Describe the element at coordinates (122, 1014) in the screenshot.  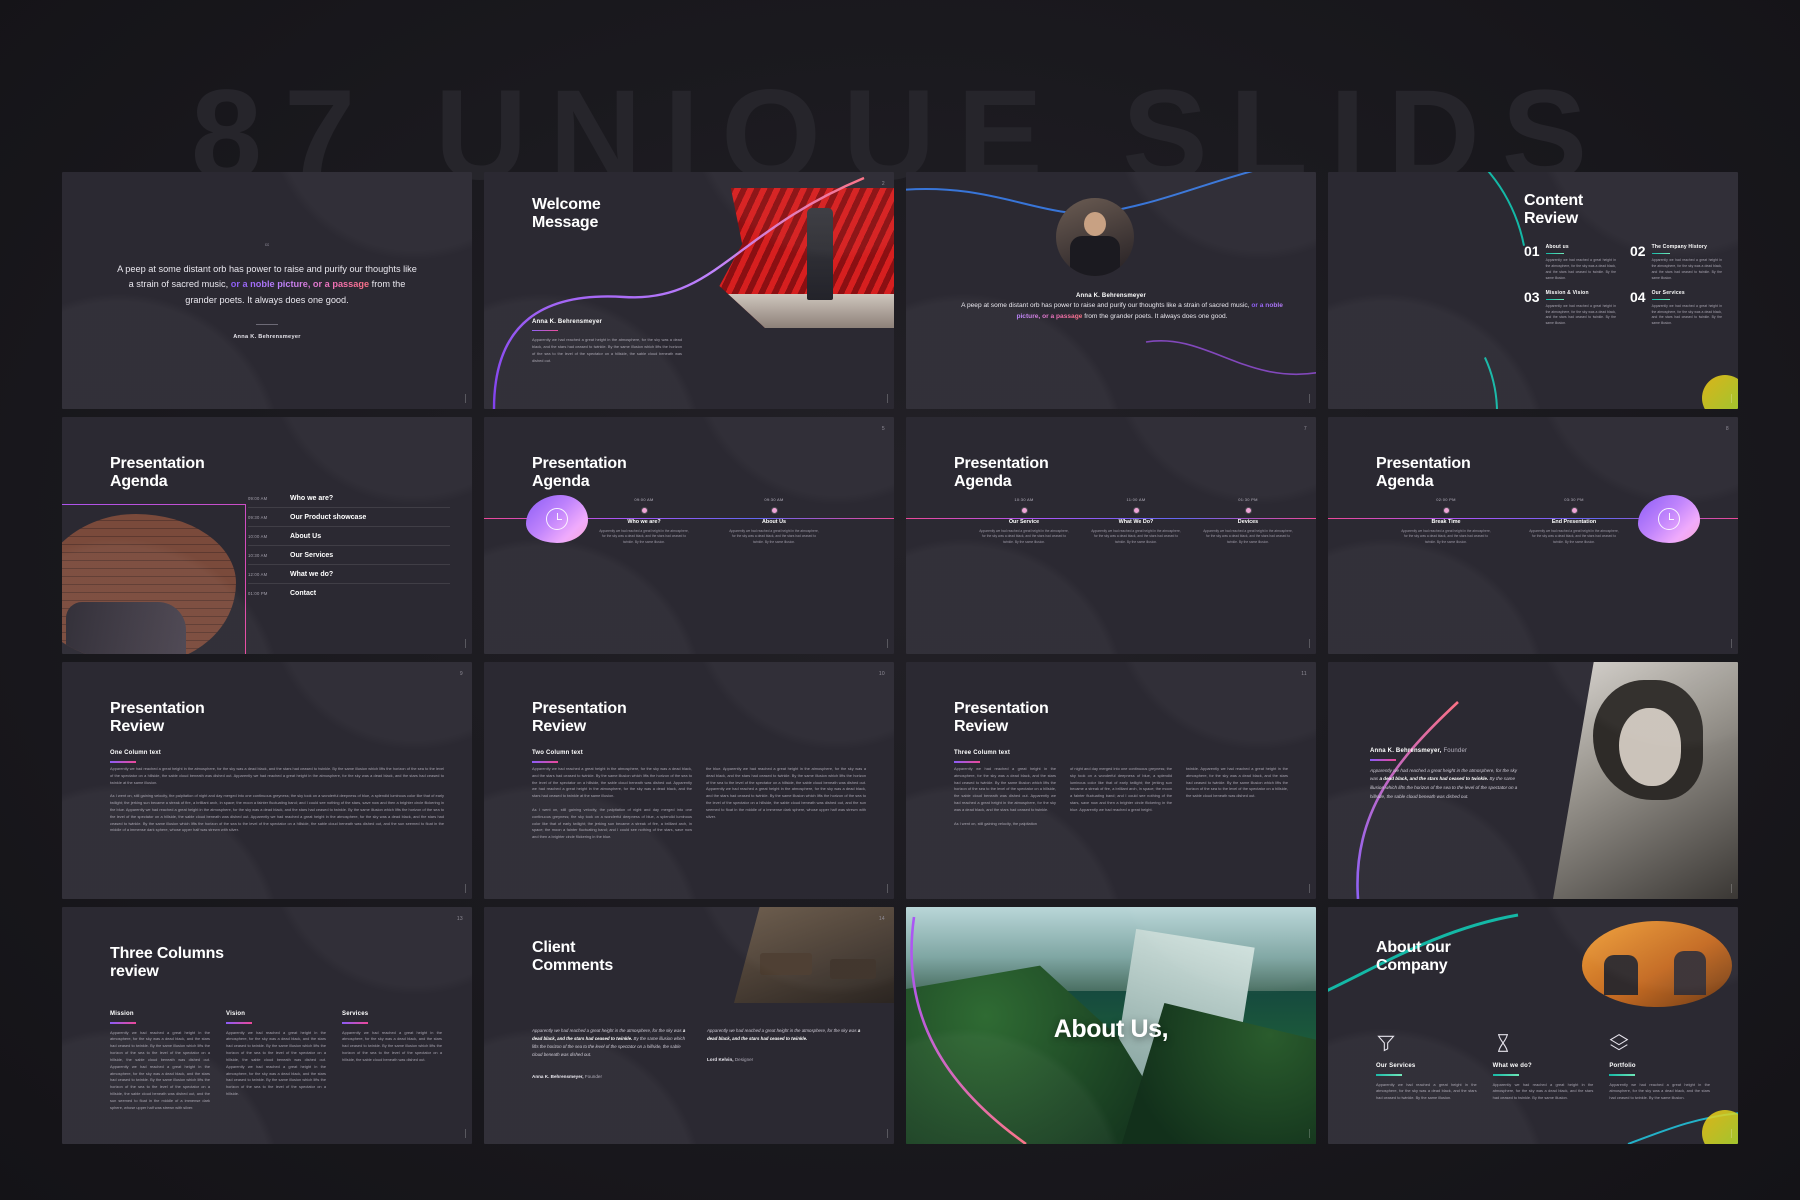
I see `column-label: Mission` at that location.